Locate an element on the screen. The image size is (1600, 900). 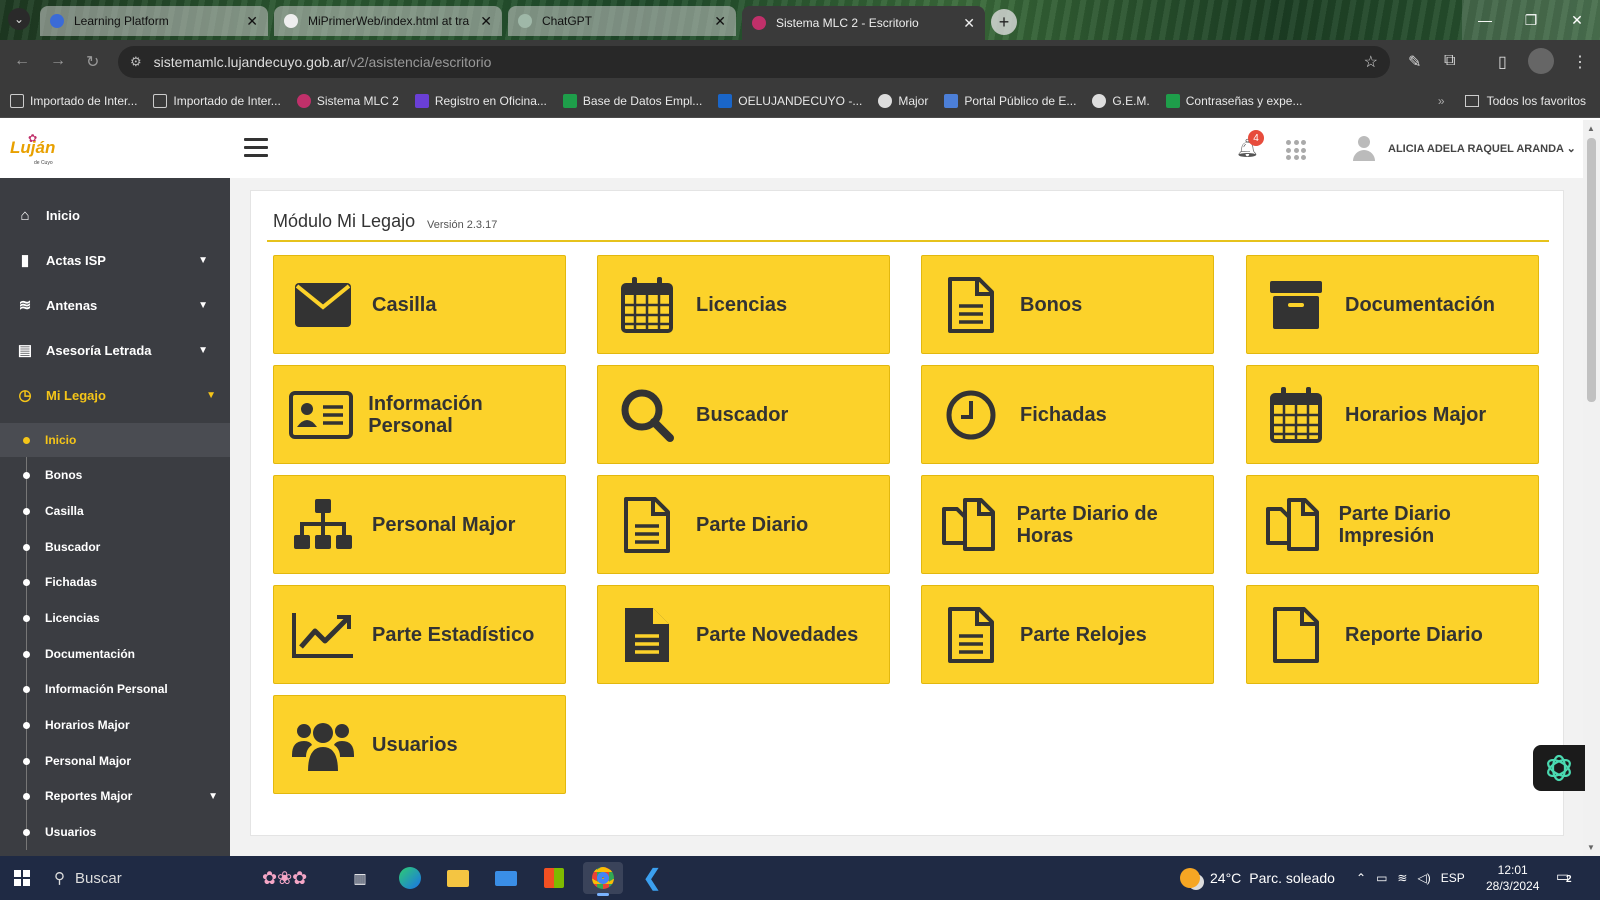
flower-icon is located at coordinates (303, 100).